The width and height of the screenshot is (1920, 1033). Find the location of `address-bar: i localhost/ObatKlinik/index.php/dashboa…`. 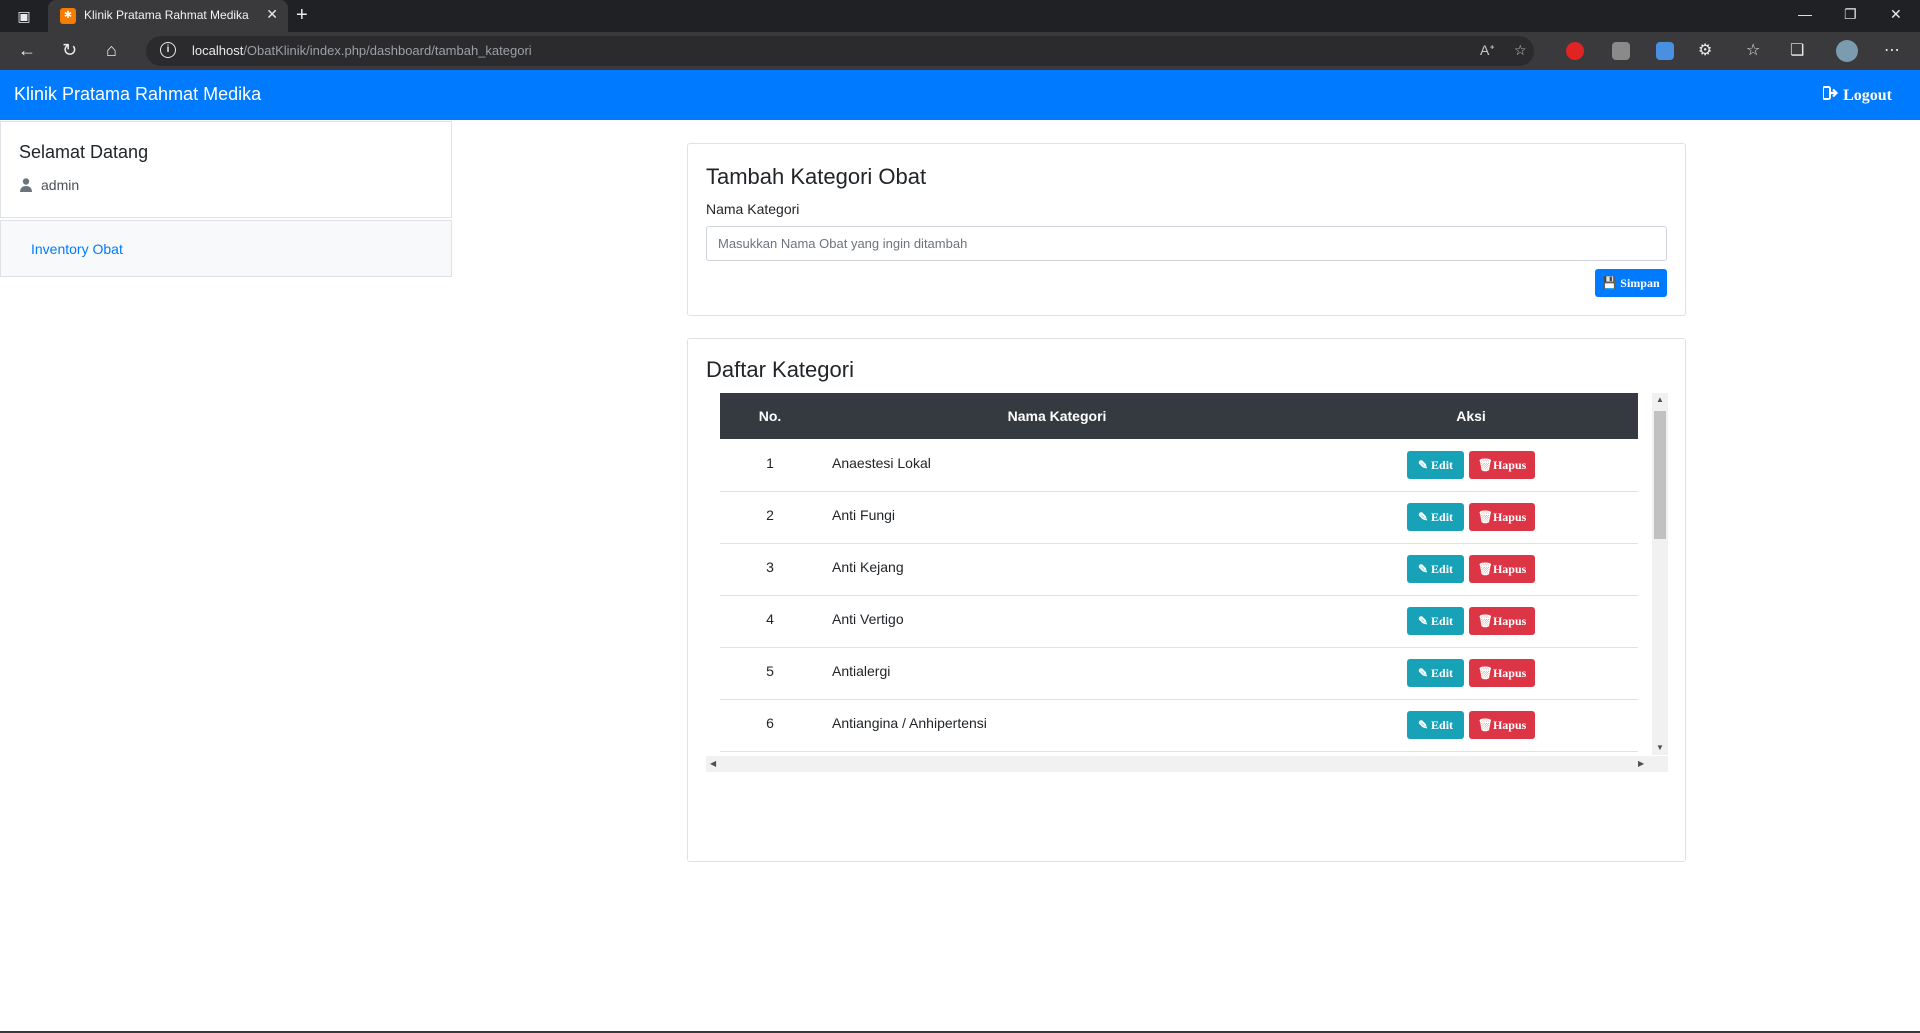

address-bar: i localhost/ObatKlinik/index.php/dashboa… is located at coordinates (840, 51).